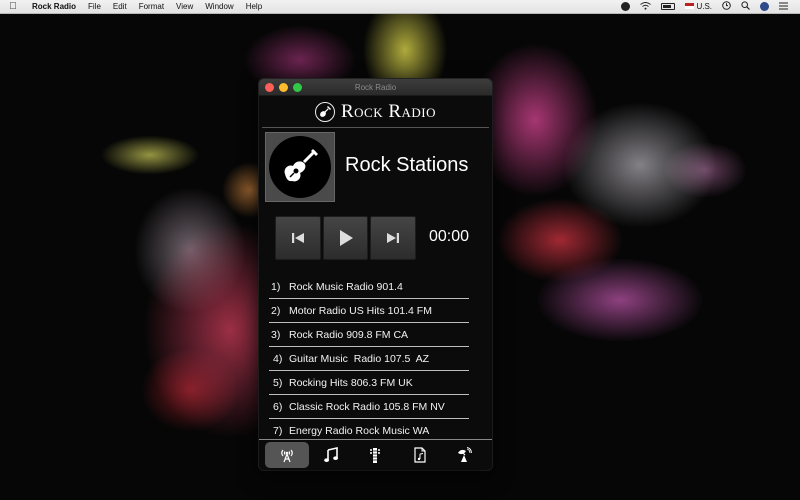 This screenshot has width=800, height=500. What do you see at coordinates (219, 7) in the screenshot?
I see `menu-window: Window` at bounding box center [219, 7].